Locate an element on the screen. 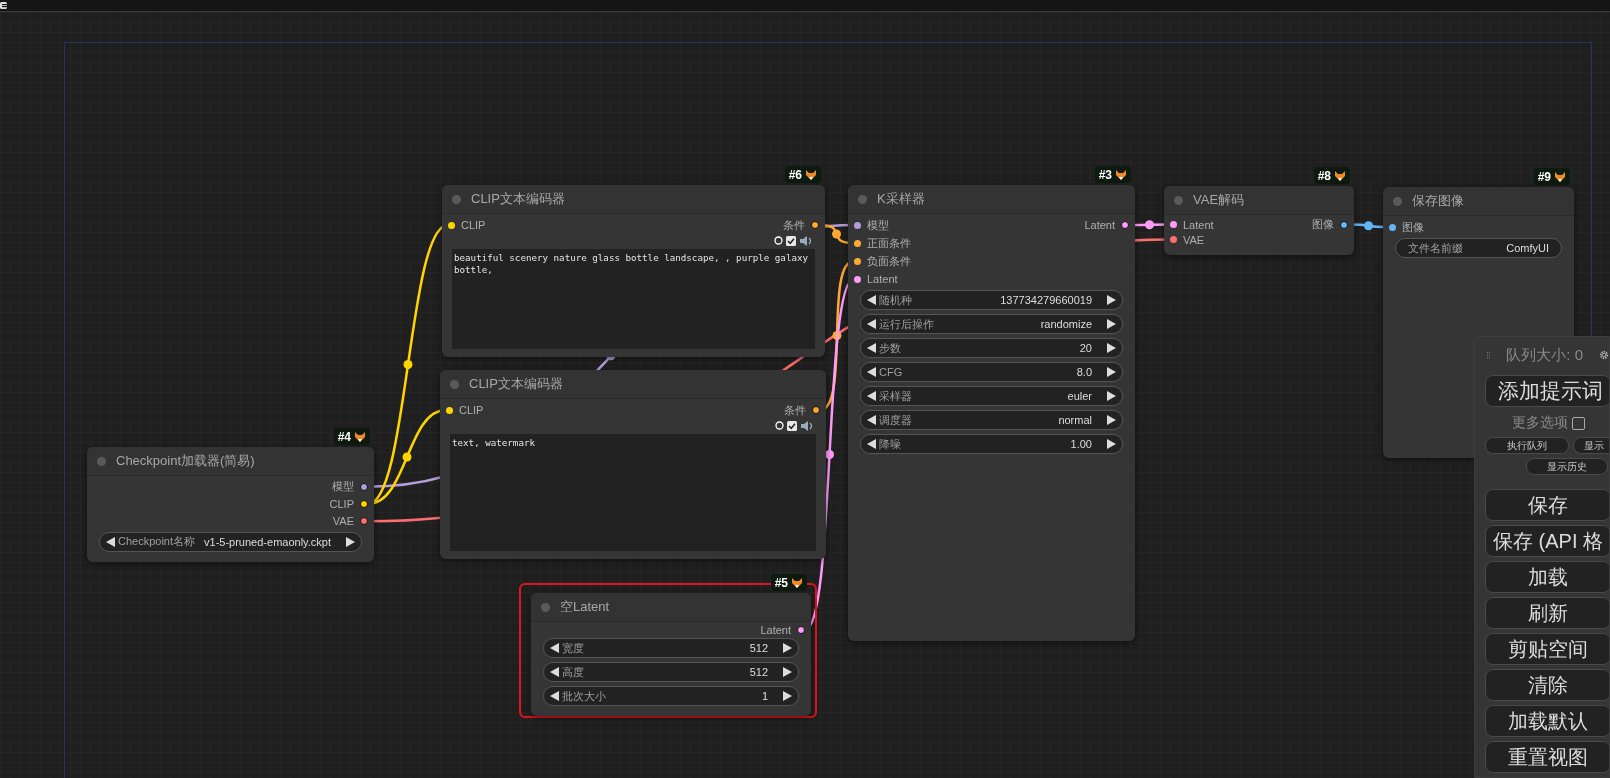 Image resolution: width=1610 pixels, height=778 pixels. text-field: 文件名前缀 ComfyUI is located at coordinates (1478, 248).